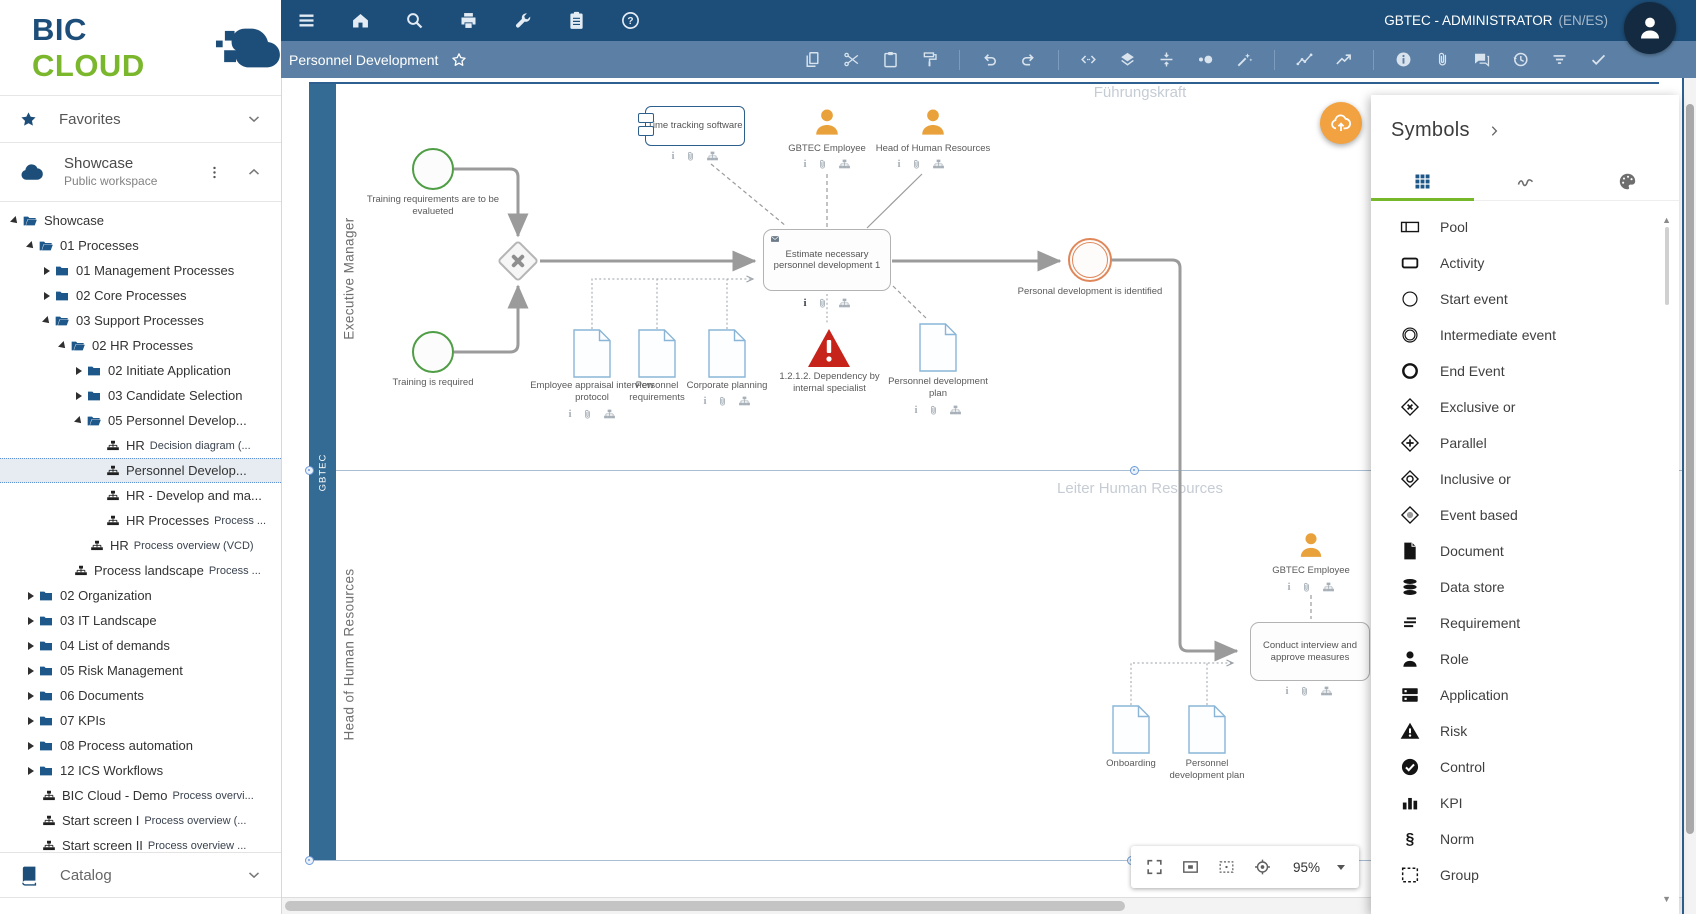  What do you see at coordinates (140, 875) in the screenshot?
I see `catalog-section: Catalog` at bounding box center [140, 875].